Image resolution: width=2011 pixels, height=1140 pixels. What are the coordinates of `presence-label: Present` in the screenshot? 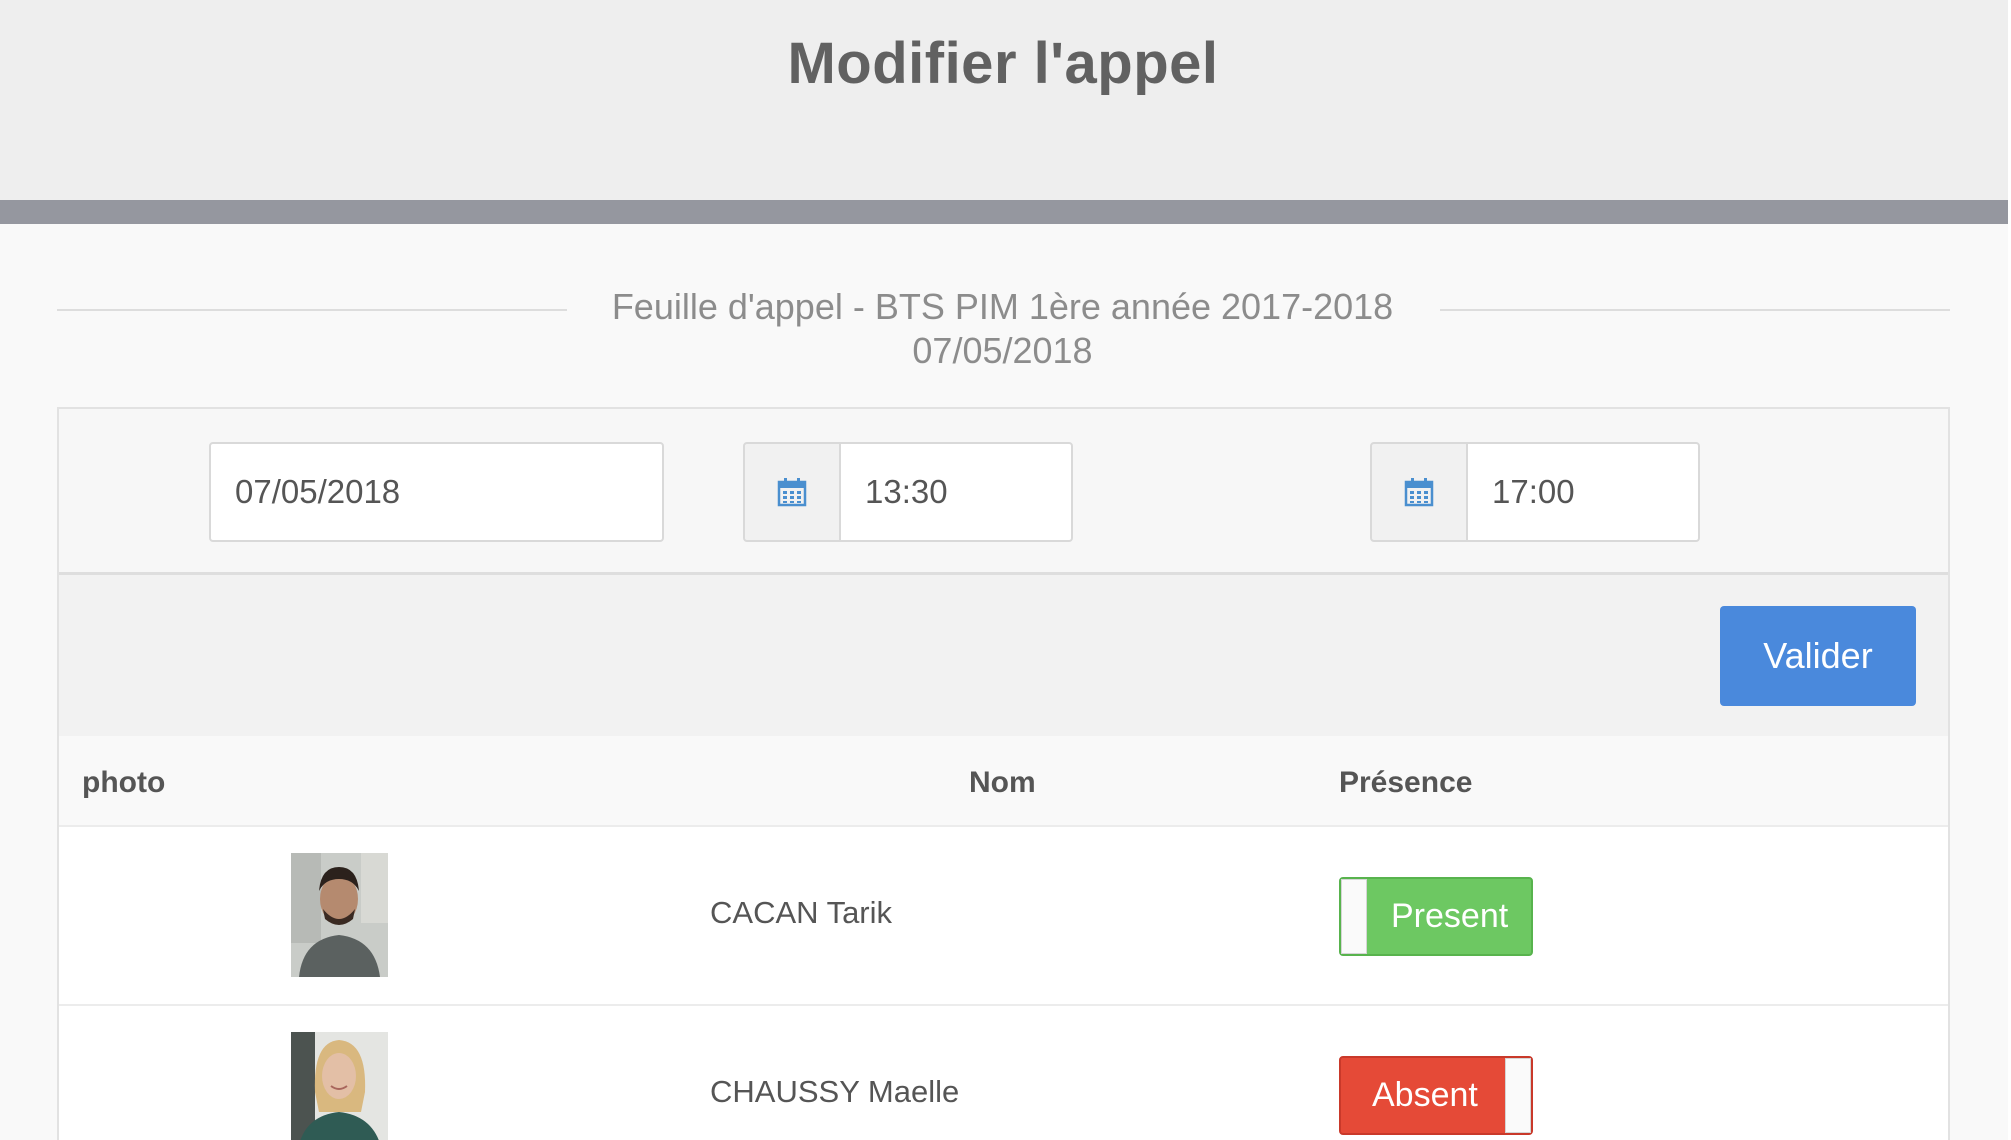 It's located at (1450, 916).